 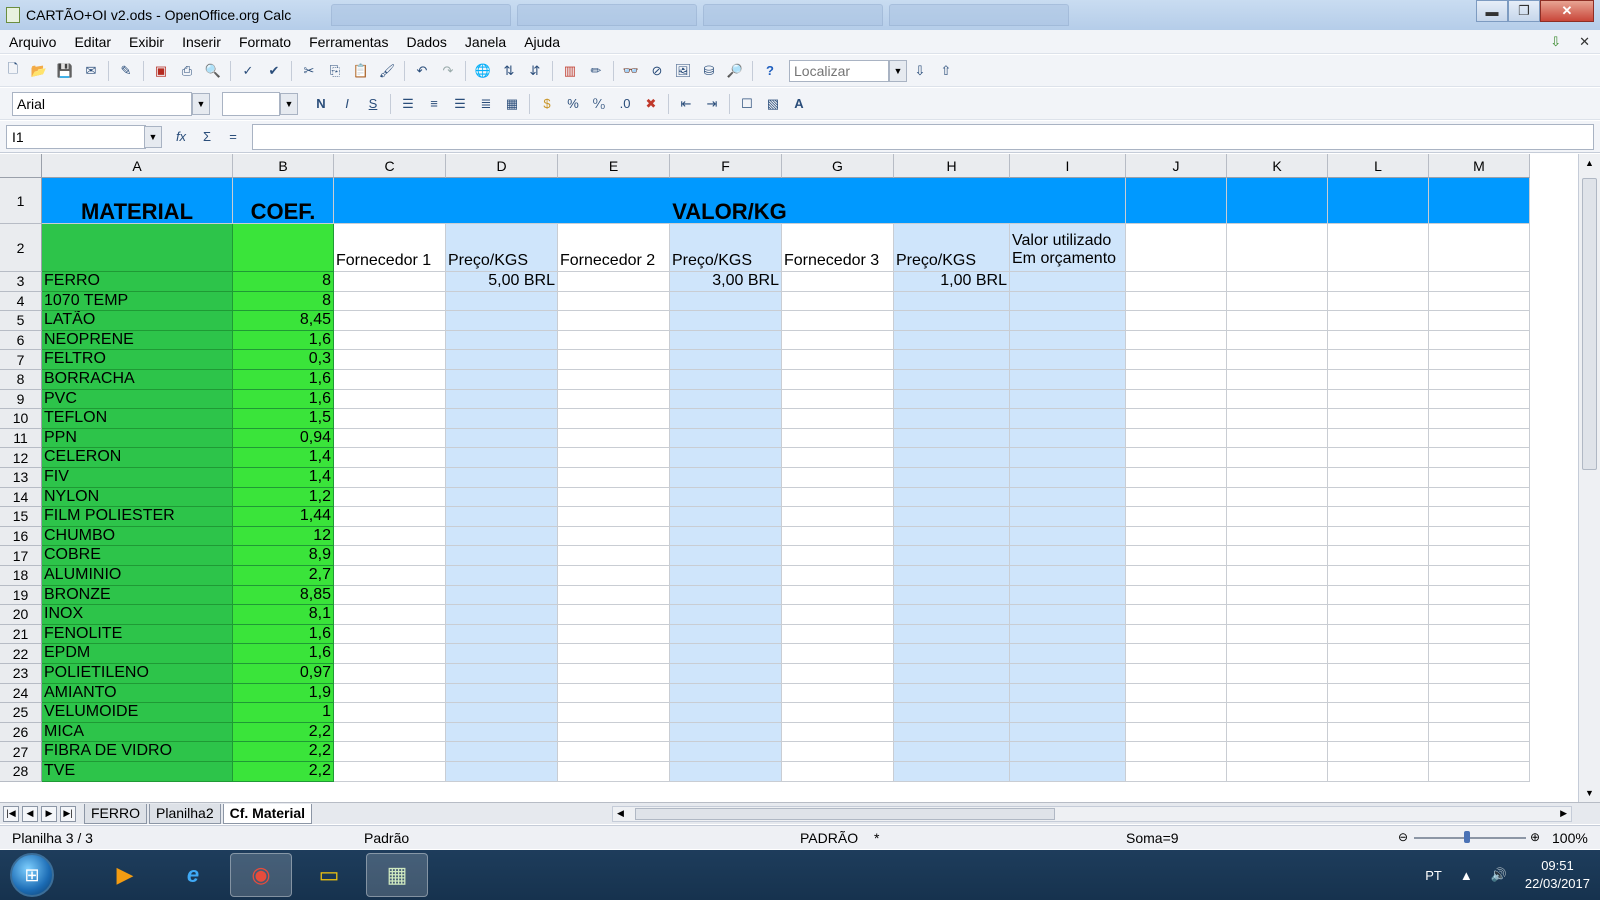 What do you see at coordinates (573, 104) in the screenshot?
I see `percent-icon: %` at bounding box center [573, 104].